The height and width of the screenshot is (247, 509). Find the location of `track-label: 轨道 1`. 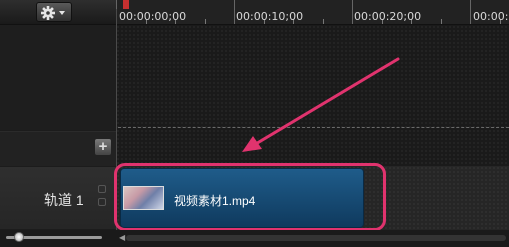

track-label: 轨道 1 is located at coordinates (64, 200).